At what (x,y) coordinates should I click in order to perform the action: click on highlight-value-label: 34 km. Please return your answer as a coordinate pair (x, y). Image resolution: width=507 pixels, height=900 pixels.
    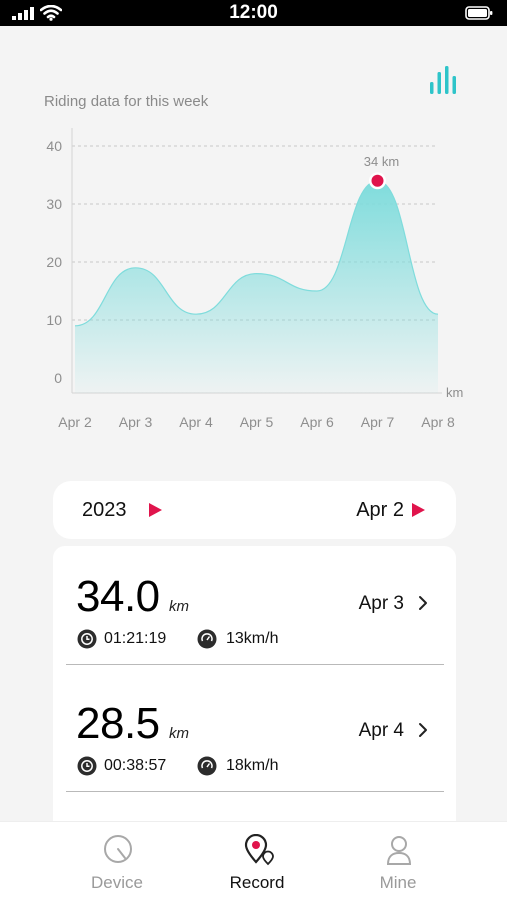
    Looking at the image, I should click on (381, 161).